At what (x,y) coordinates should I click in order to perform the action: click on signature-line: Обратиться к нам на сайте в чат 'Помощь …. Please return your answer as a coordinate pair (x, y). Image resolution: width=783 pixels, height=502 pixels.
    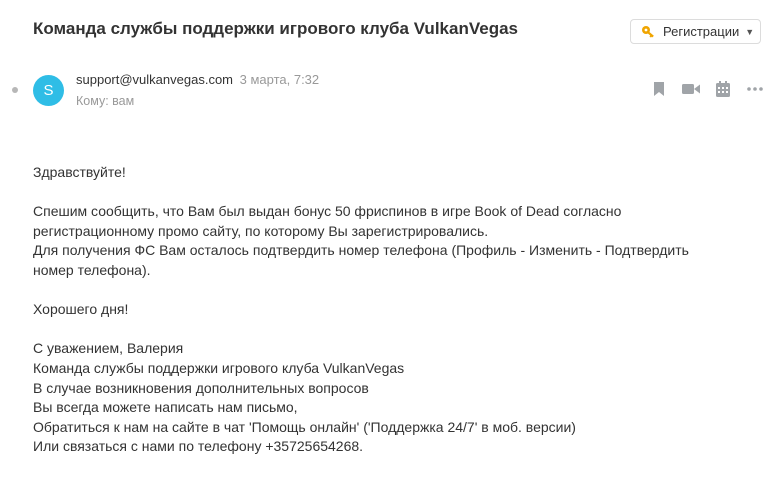
    Looking at the image, I should click on (304, 426).